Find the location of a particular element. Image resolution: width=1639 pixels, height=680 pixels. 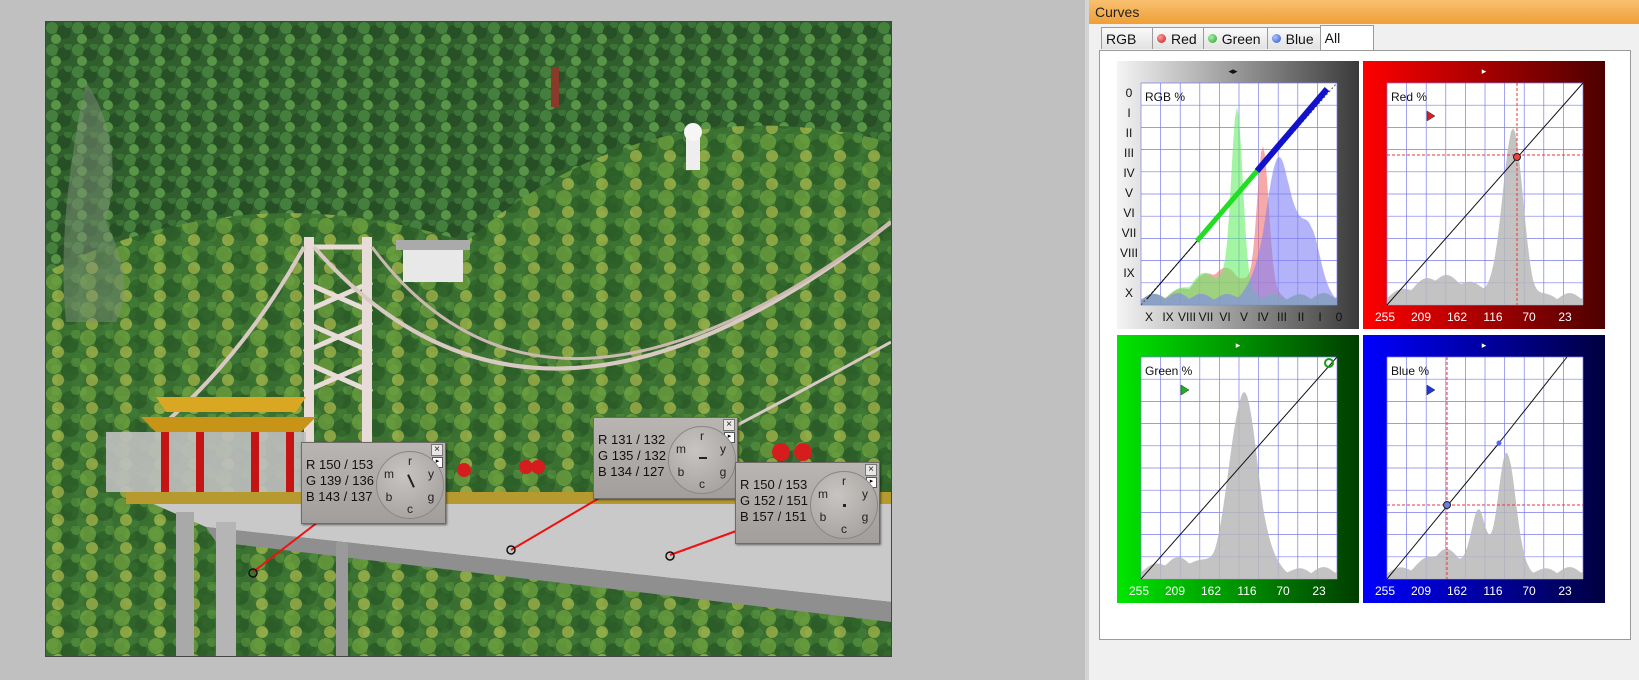

probe-b-value: B 134 / 127 is located at coordinates (631, 471).